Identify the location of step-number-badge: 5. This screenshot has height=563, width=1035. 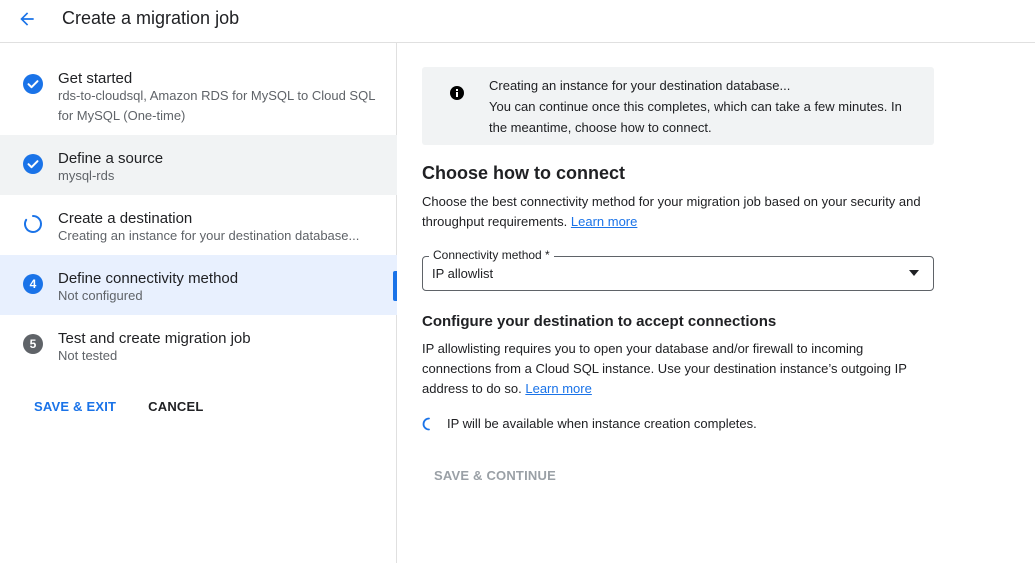
(33, 344).